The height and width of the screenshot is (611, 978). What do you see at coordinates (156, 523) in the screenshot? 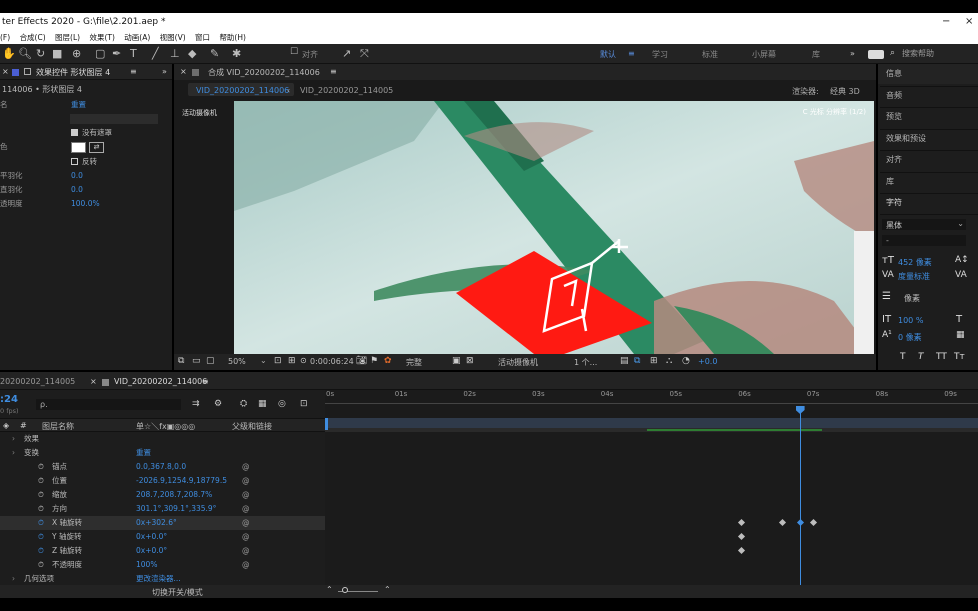
I see `property-value: 0x+302.6°` at bounding box center [156, 523].